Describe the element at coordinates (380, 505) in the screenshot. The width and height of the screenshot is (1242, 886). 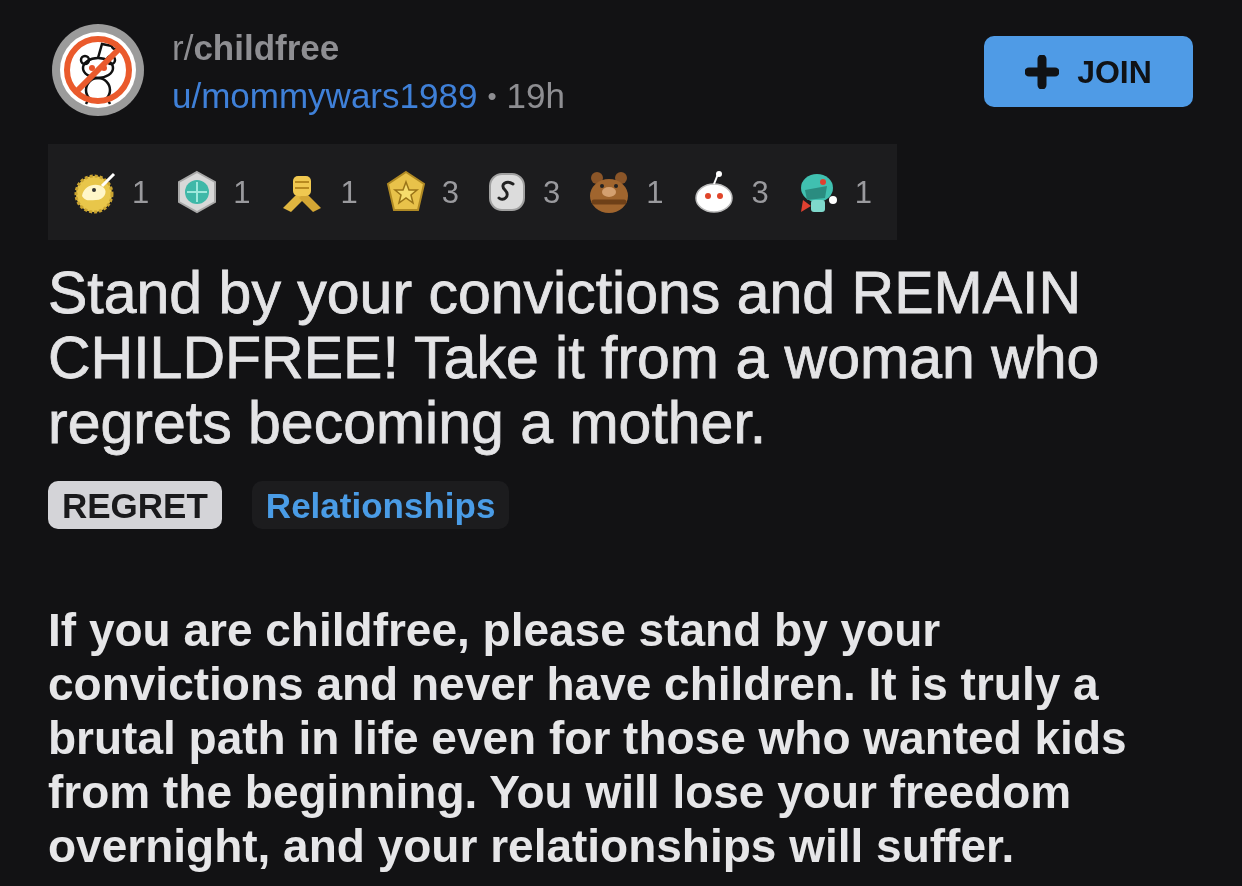
I see `flair-tag: Relationships` at that location.